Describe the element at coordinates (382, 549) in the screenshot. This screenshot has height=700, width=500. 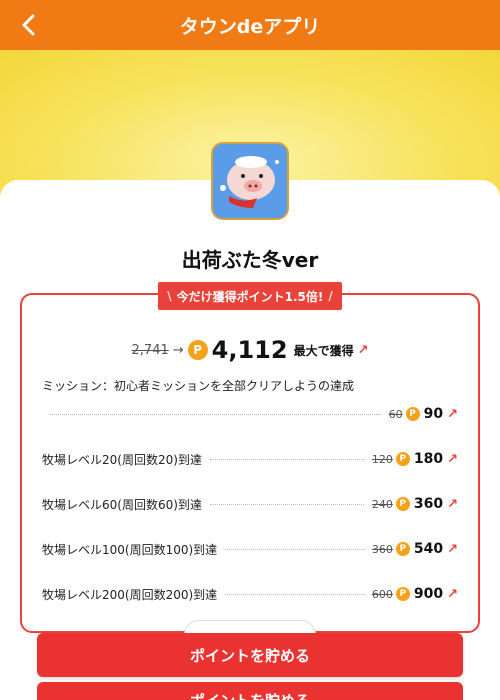
I see `reward-old: 360` at that location.